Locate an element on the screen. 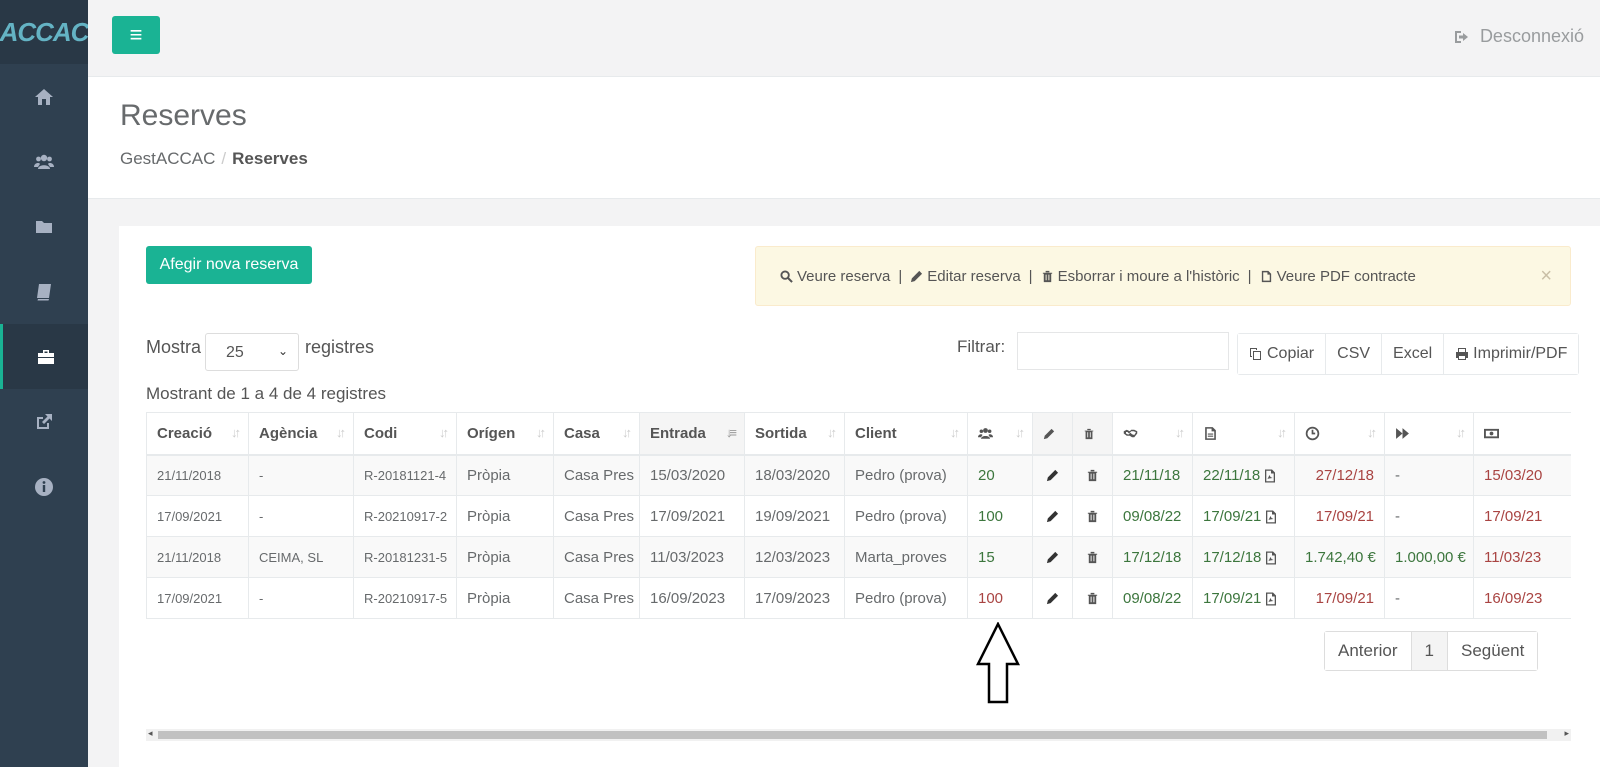  col-header-client: Client ↓↑ is located at coordinates (906, 434).